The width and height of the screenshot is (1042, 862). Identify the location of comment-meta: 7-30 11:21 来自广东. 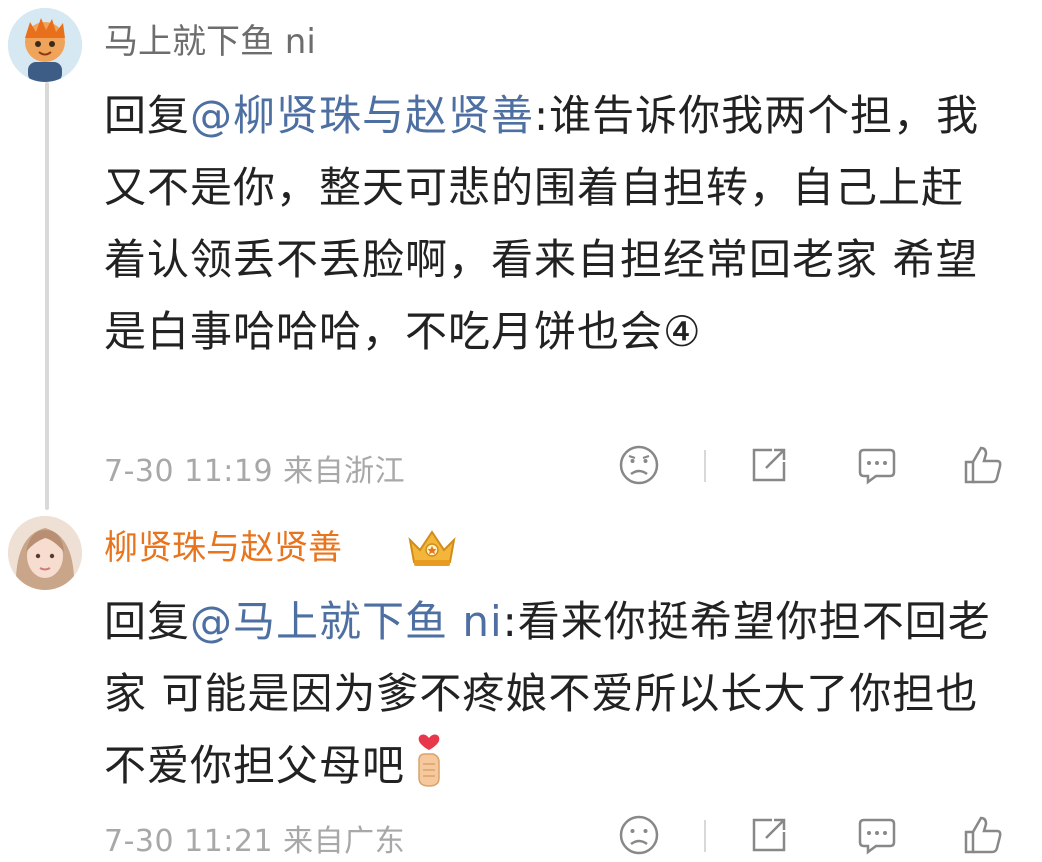
(254, 838).